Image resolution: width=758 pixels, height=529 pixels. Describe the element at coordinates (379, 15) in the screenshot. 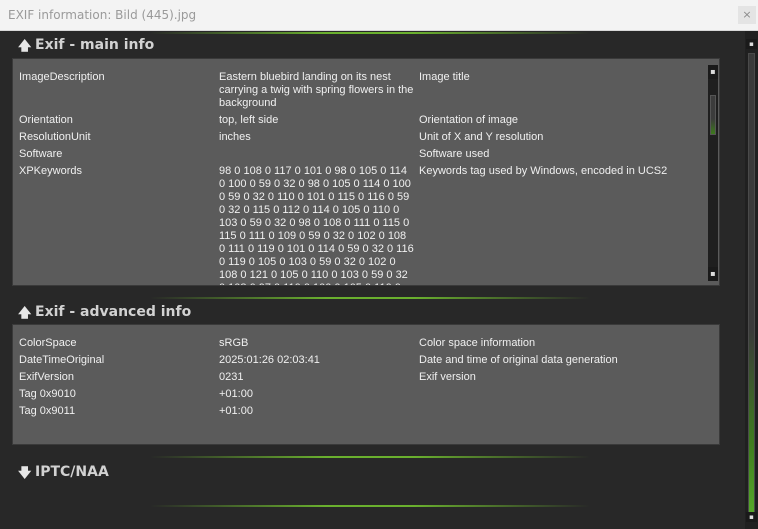

I see `title-bar: EXIF information: Bild (445).jpg ×` at that location.